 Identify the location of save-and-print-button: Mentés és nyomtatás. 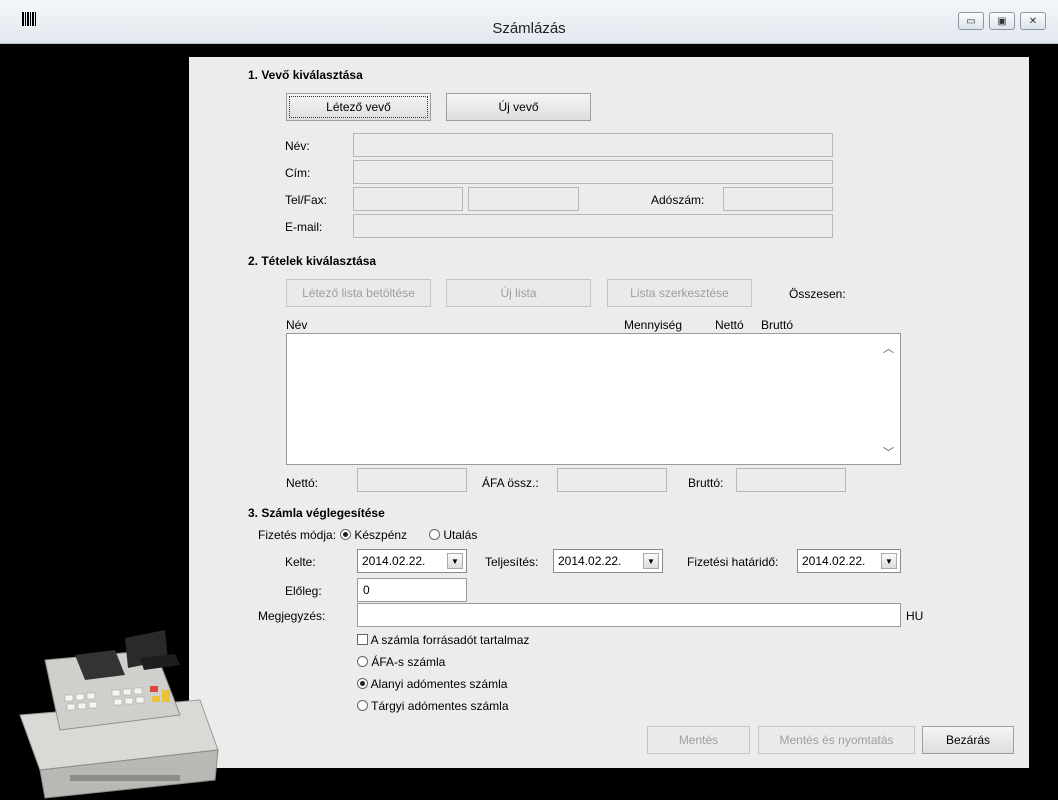
(836, 740).